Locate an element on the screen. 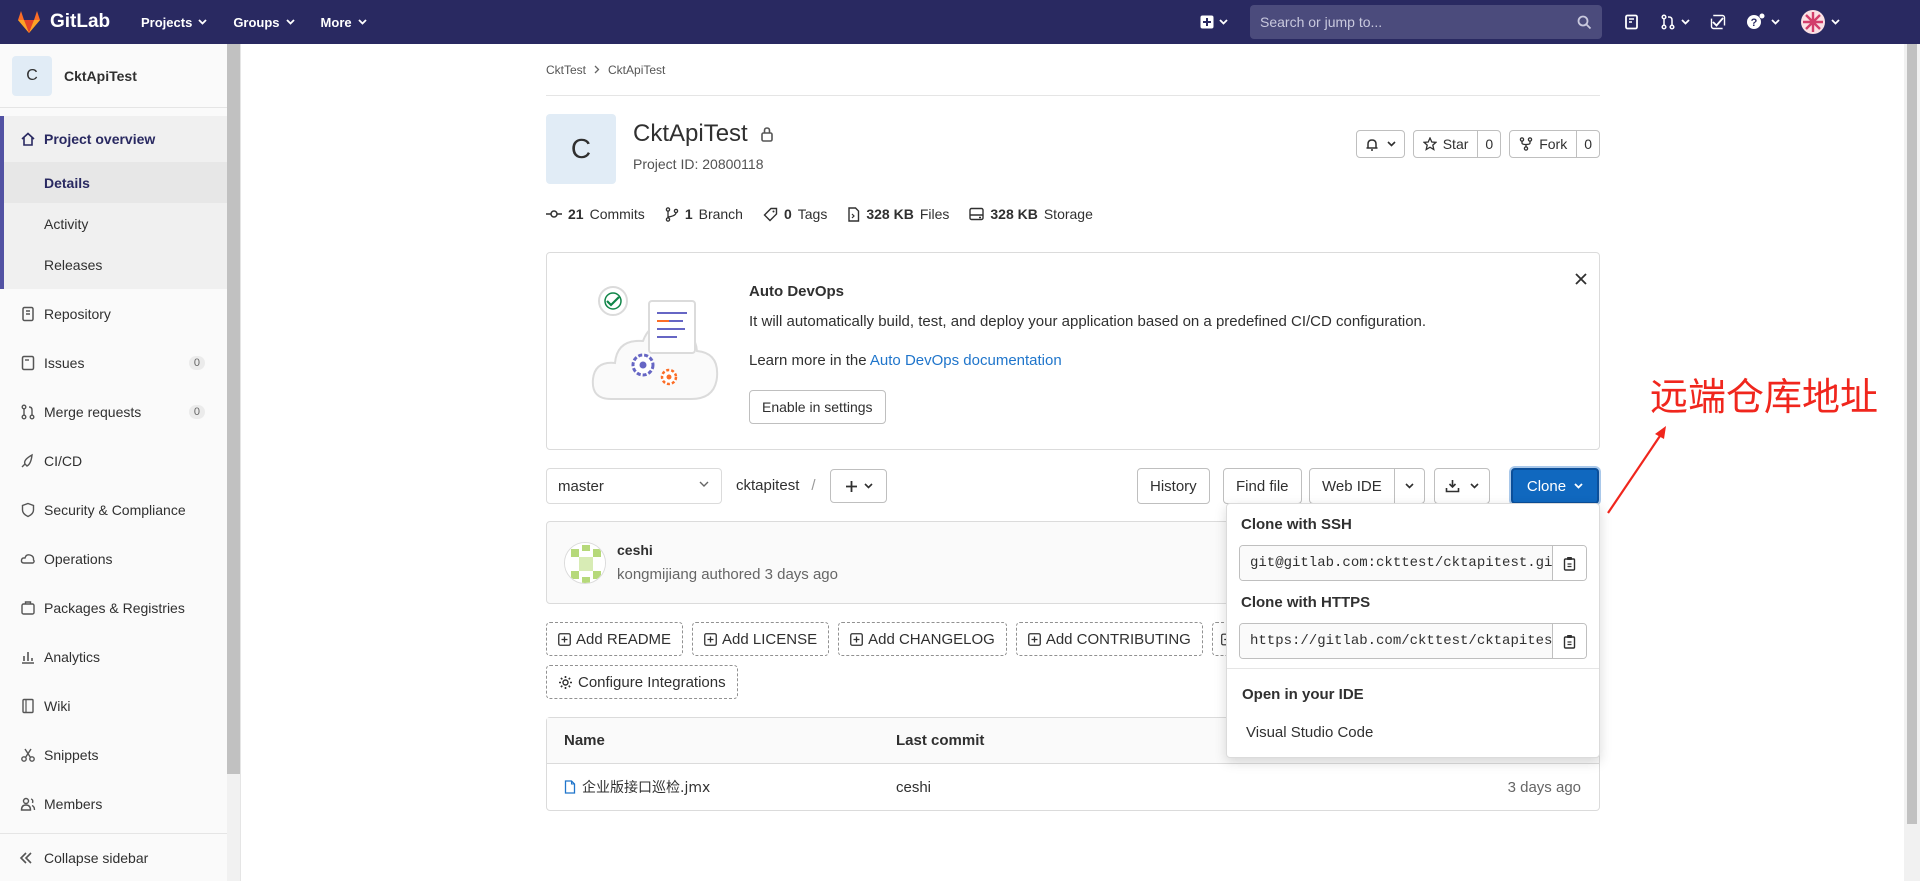 The height and width of the screenshot is (881, 1920). dismiss-banner-button is located at coordinates (1581, 279).